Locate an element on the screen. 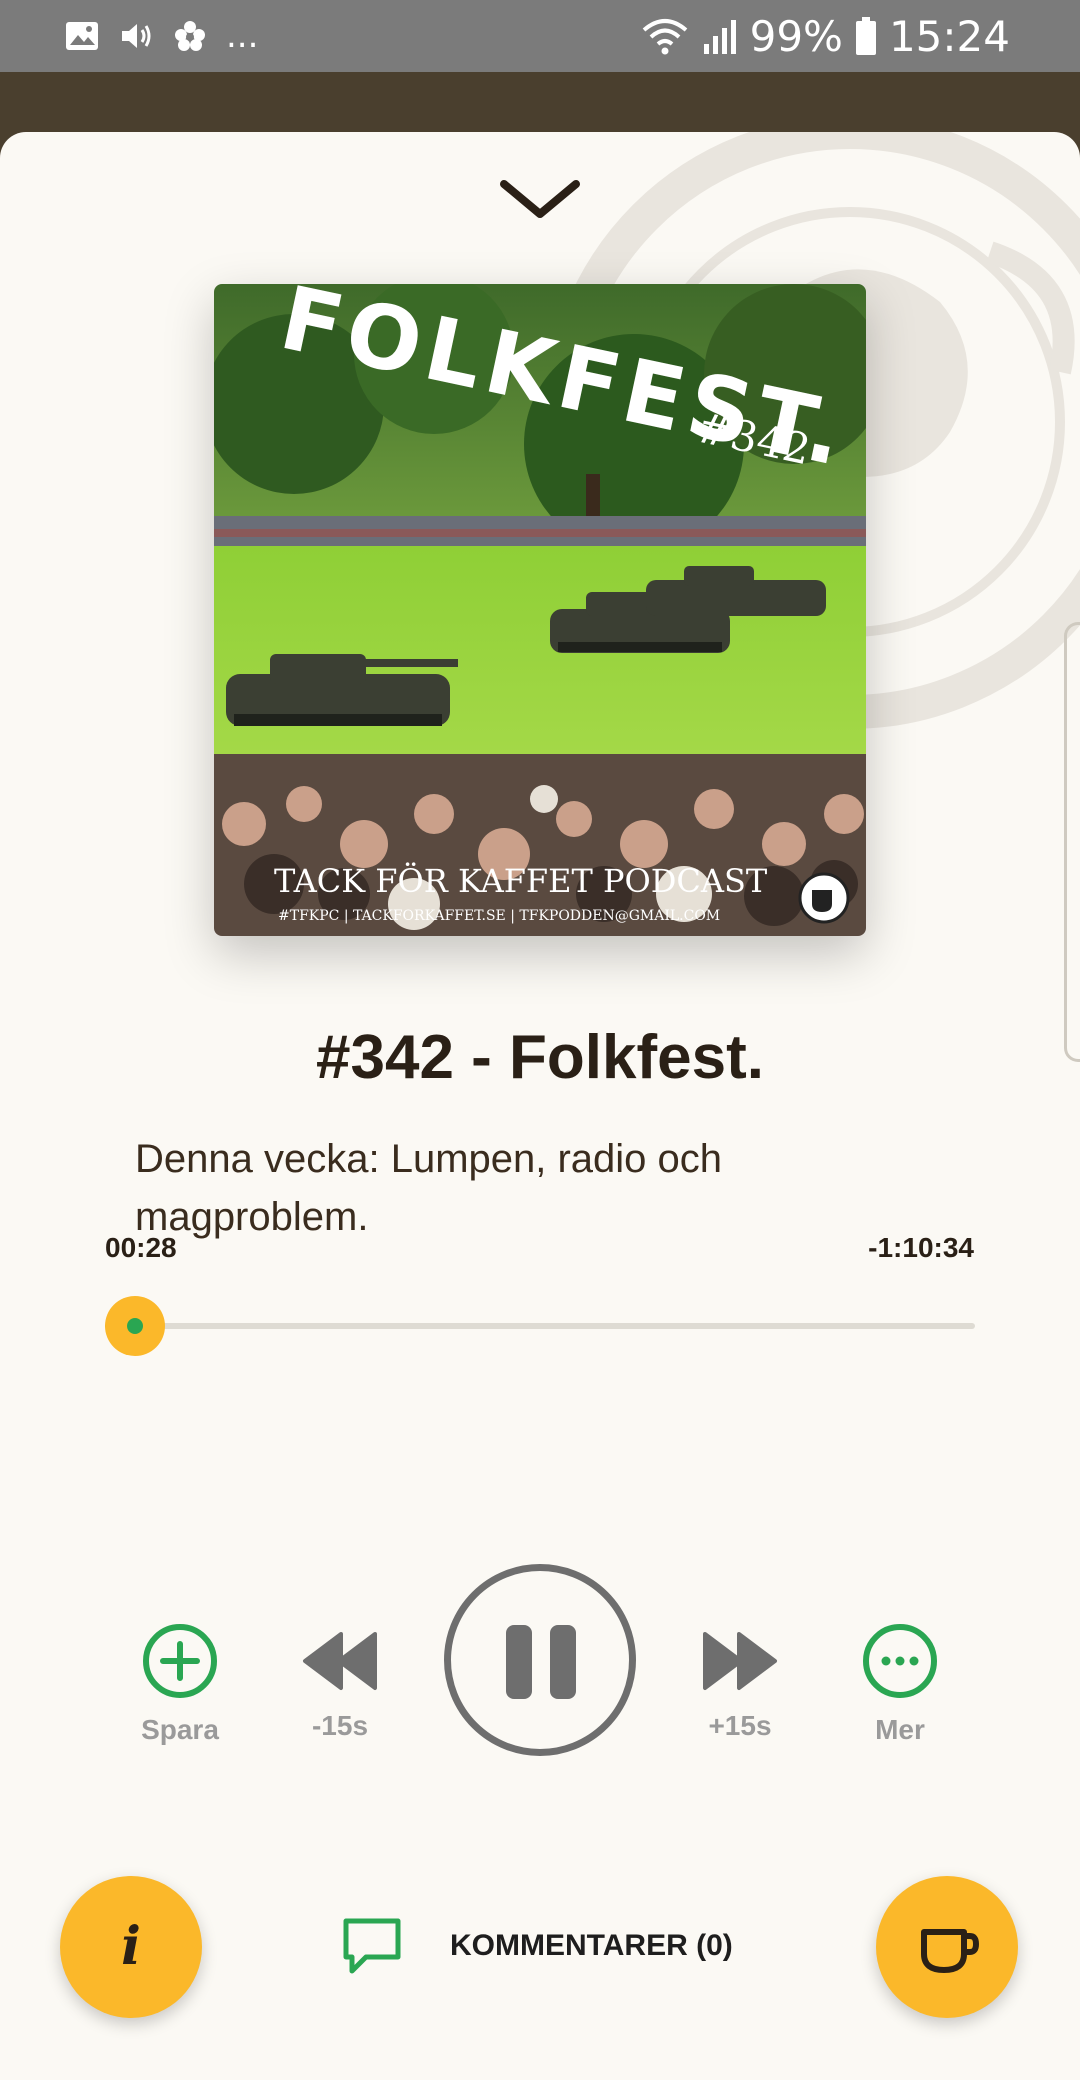 This screenshot has height=2080, width=1080. rewind-icon is located at coordinates (340, 1661).